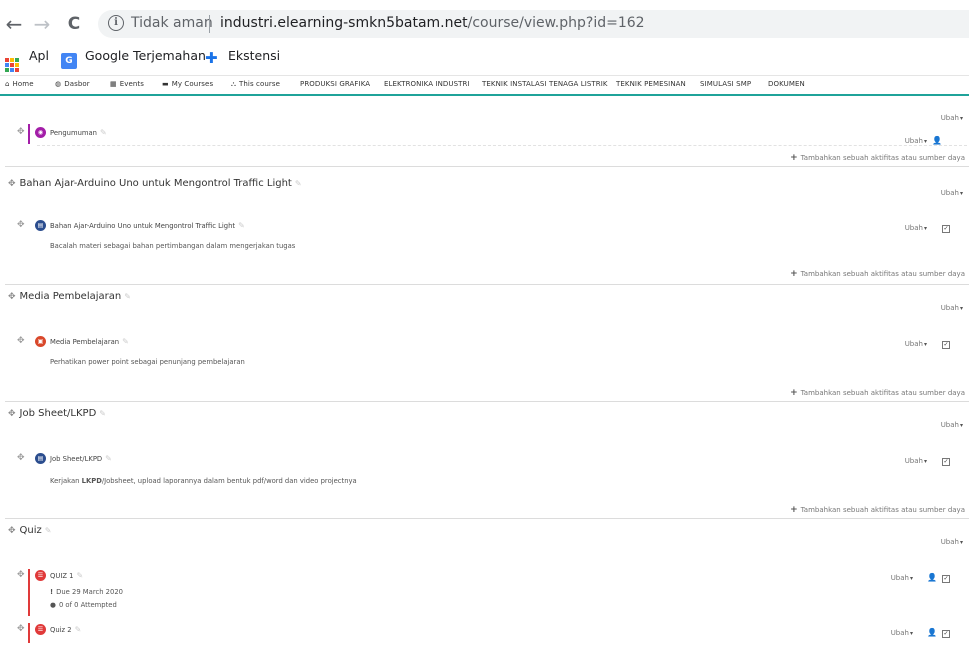 This screenshot has width=969, height=649. I want to click on due-date-text: Due 29 March 2020, so click(89, 592).